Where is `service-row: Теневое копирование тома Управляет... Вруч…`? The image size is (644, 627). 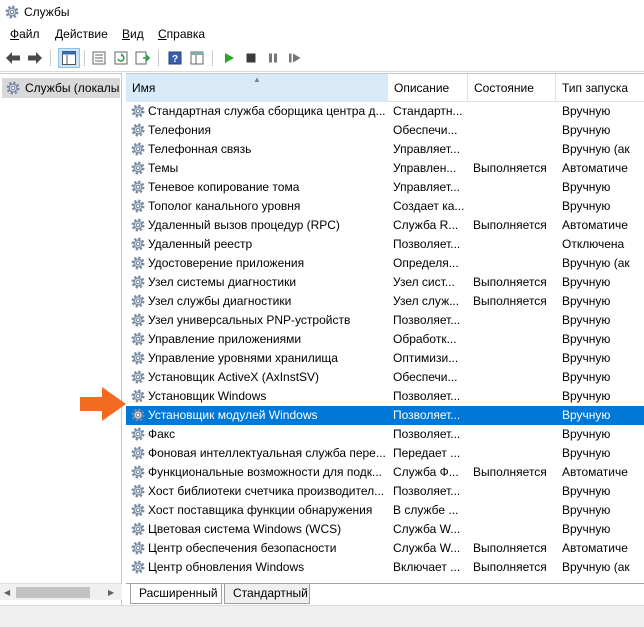 service-row: Теневое копирование тома Управляет... Вруч… is located at coordinates (385, 187).